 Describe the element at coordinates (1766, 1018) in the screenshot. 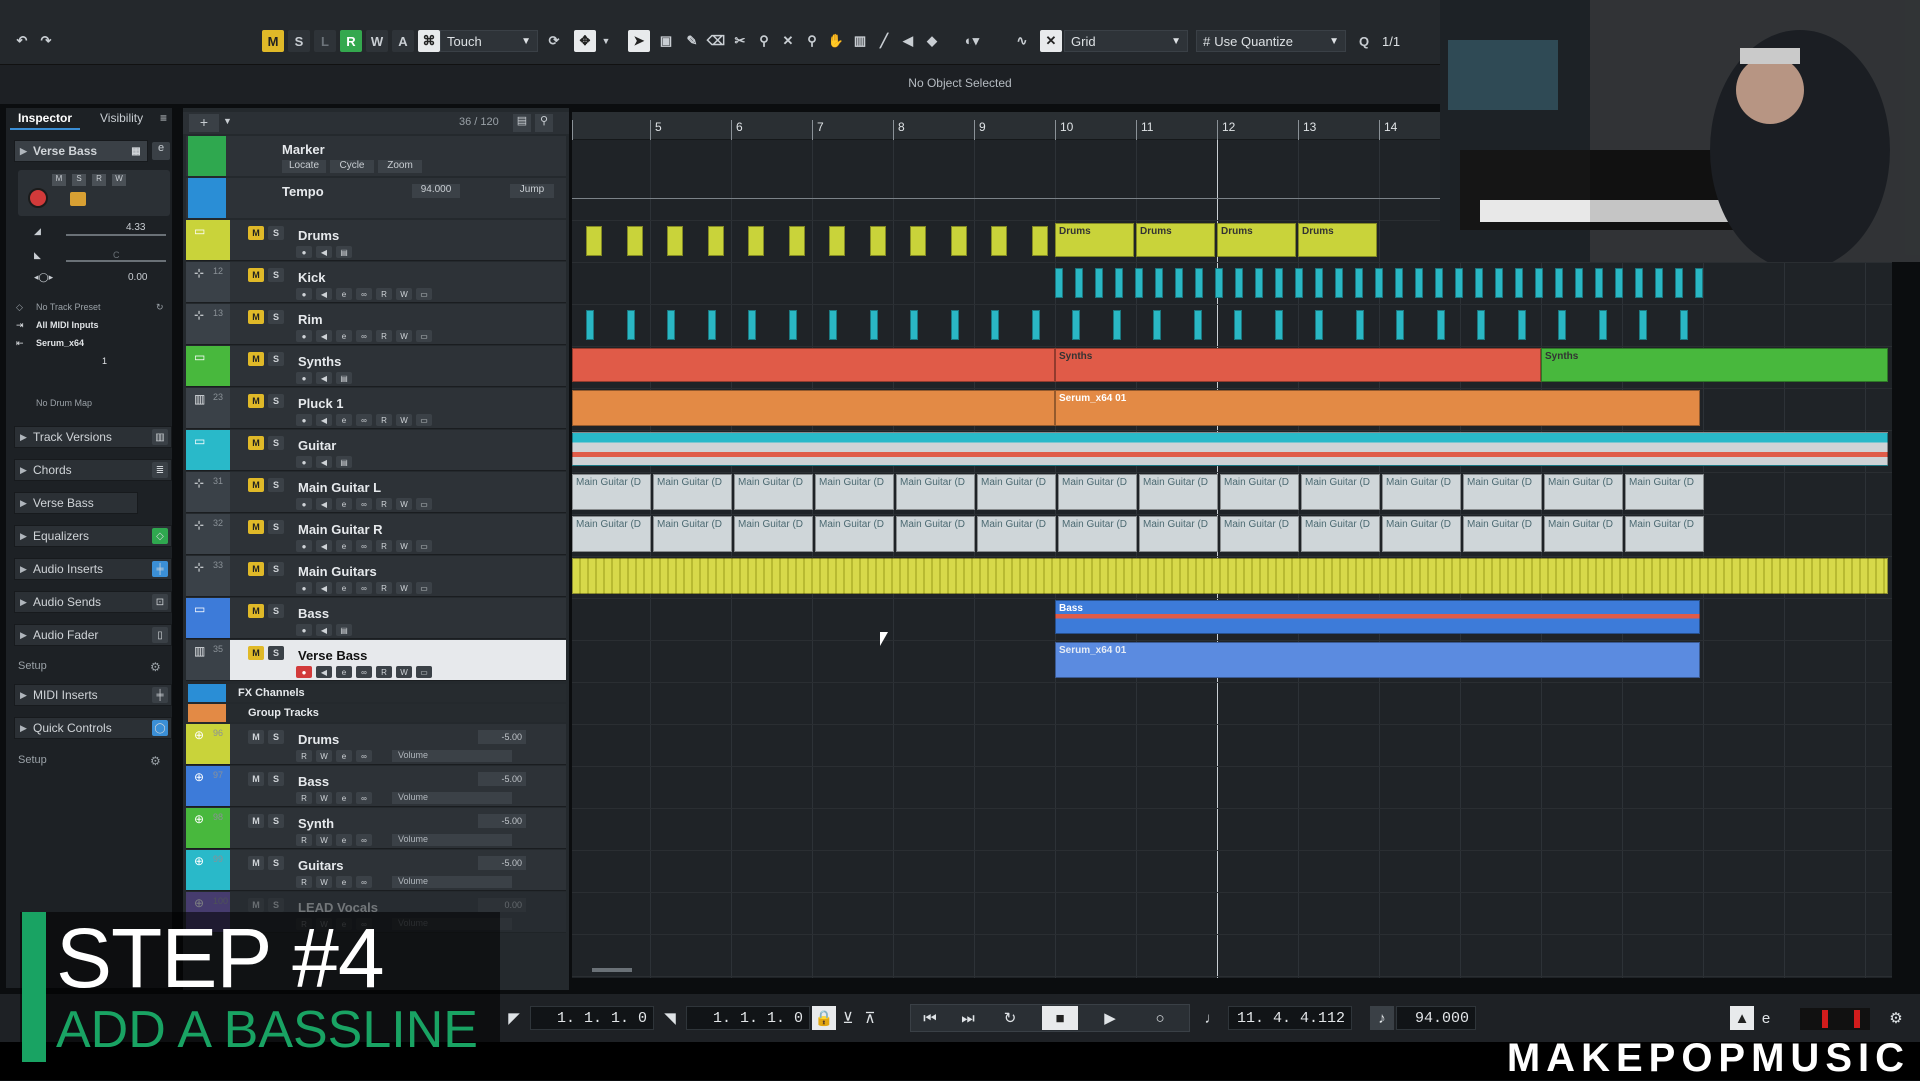

I see `precount-icon: e` at that location.